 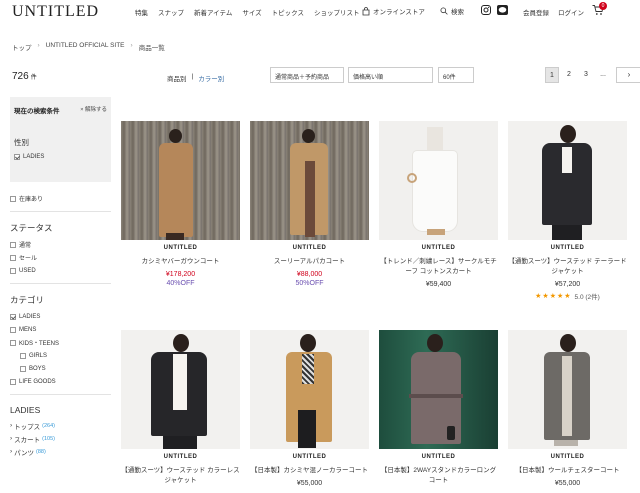 I want to click on view-by-product: 商品別, so click(x=177, y=78).